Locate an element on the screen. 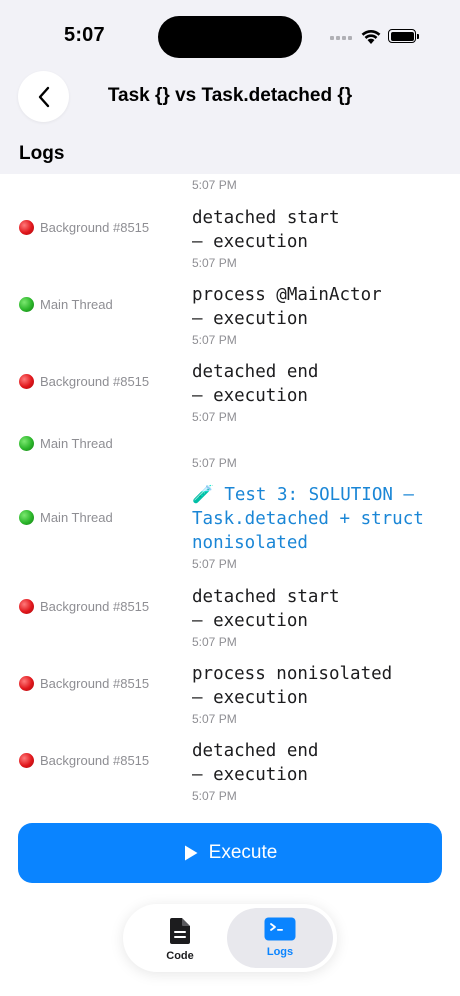 The height and width of the screenshot is (996, 460). dynamic-island is located at coordinates (230, 37).